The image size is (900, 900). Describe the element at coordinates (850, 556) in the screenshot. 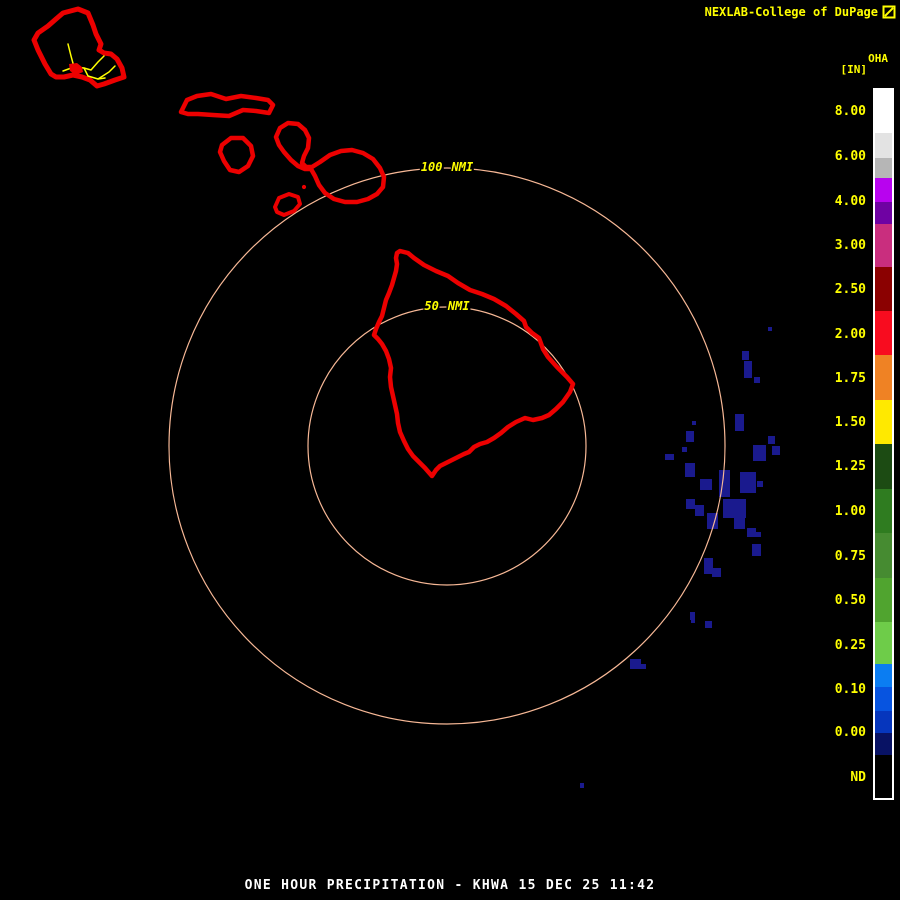

I see `scale-label: 0.75` at that location.